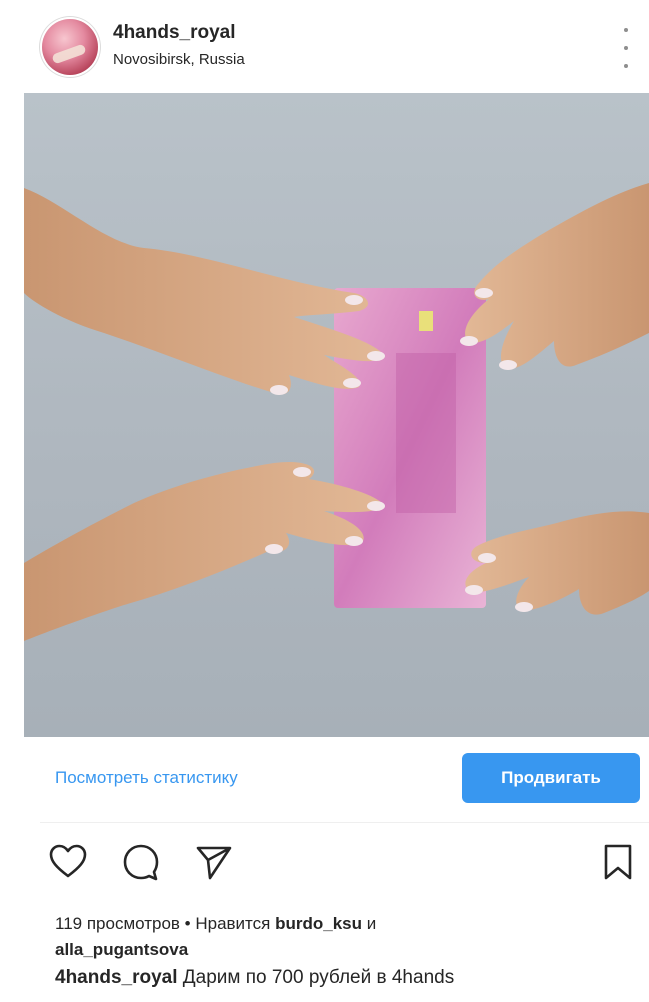 The width and height of the screenshot is (649, 1002). Describe the element at coordinates (68, 862) in the screenshot. I see `heart-icon` at that location.